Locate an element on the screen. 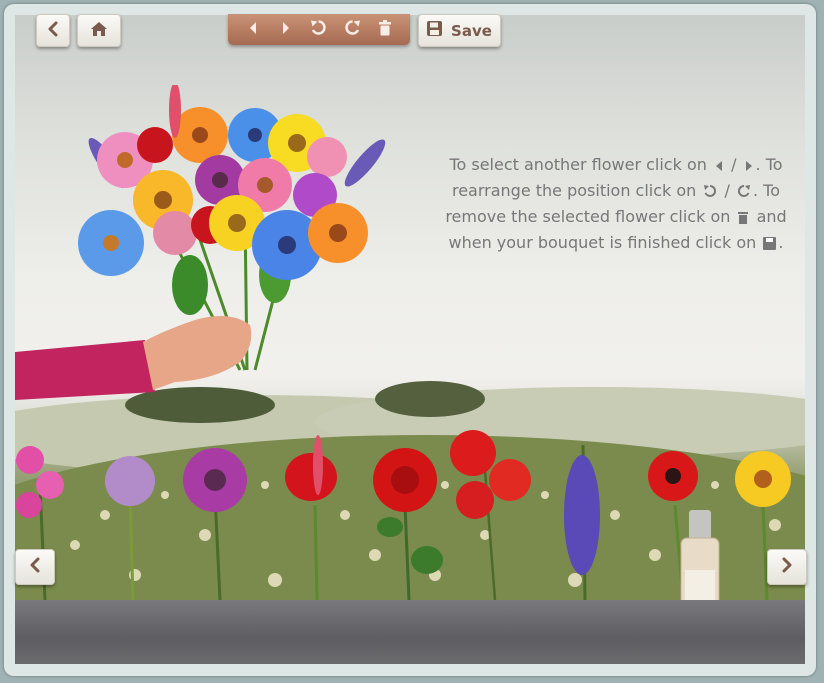 This screenshot has width=824, height=683. rotate-right-button is located at coordinates (352, 30).